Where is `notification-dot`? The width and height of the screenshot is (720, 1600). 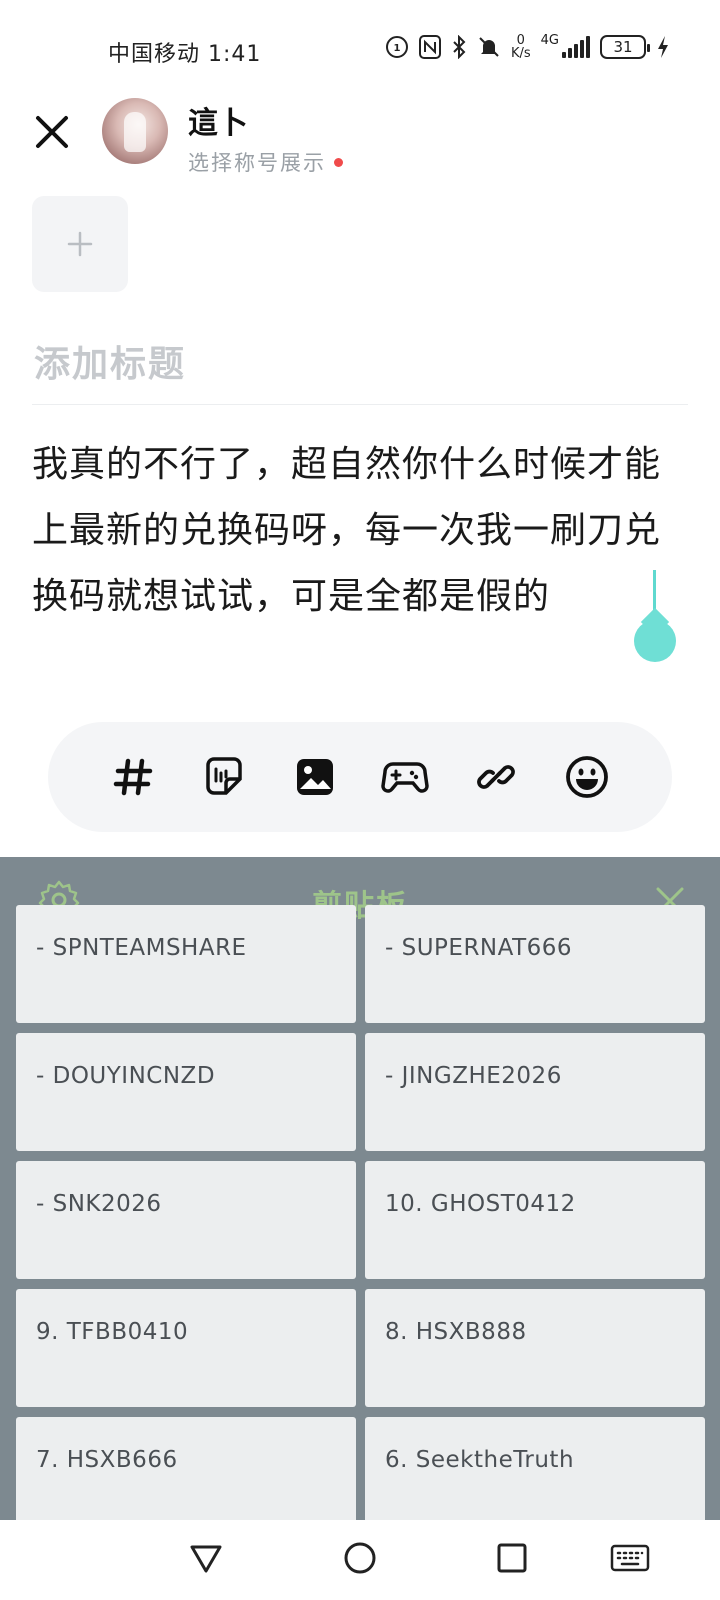
notification-dot is located at coordinates (338, 162).